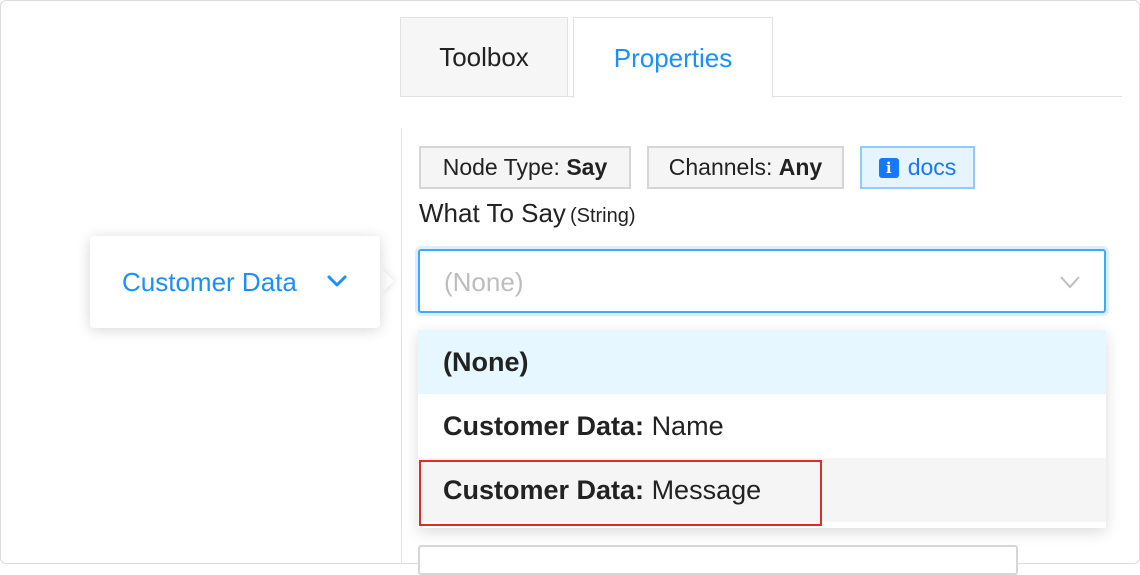 This screenshot has height=575, width=1140. I want to click on select-placeholder: (None), so click(484, 282).